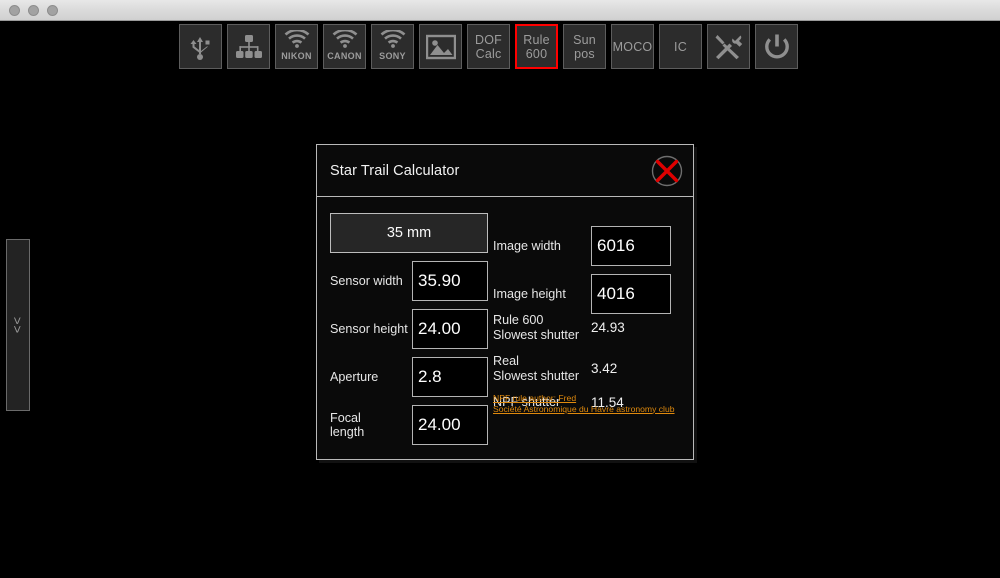 This screenshot has height=578, width=1000. I want to click on tools-icon, so click(729, 46).